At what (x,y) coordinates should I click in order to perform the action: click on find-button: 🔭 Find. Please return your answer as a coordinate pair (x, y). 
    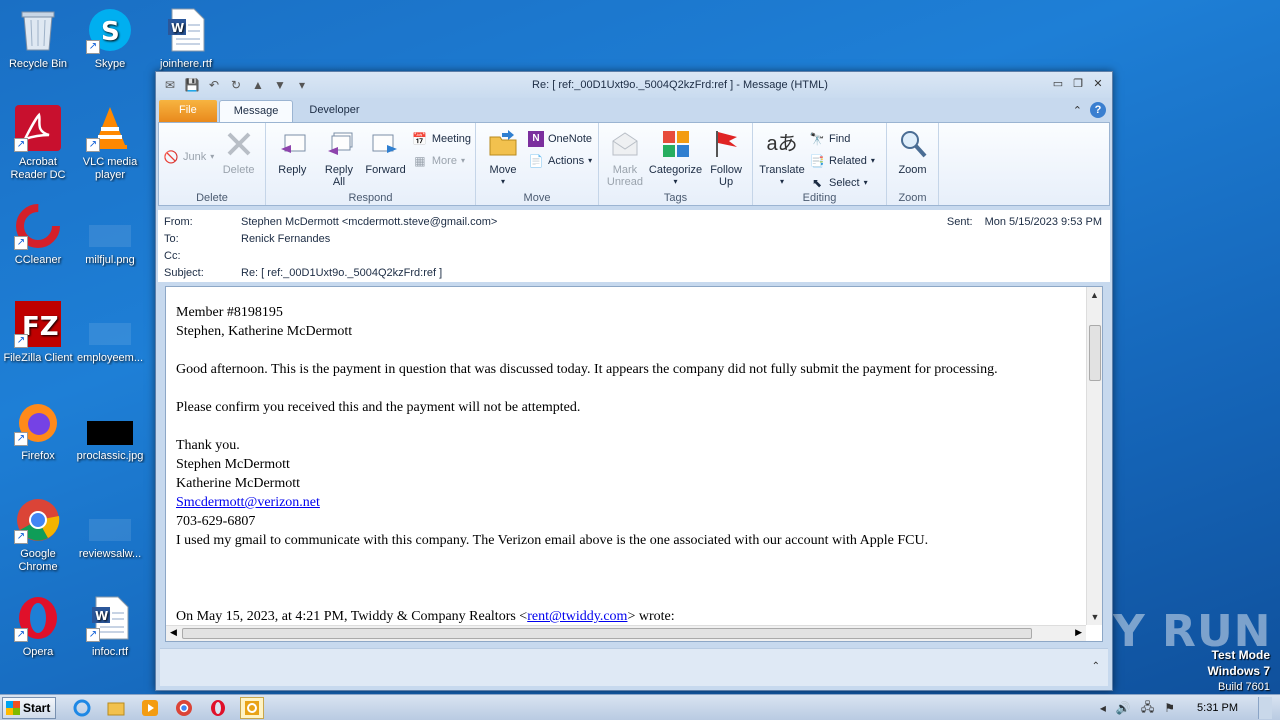
    Looking at the image, I should click on (842, 138).